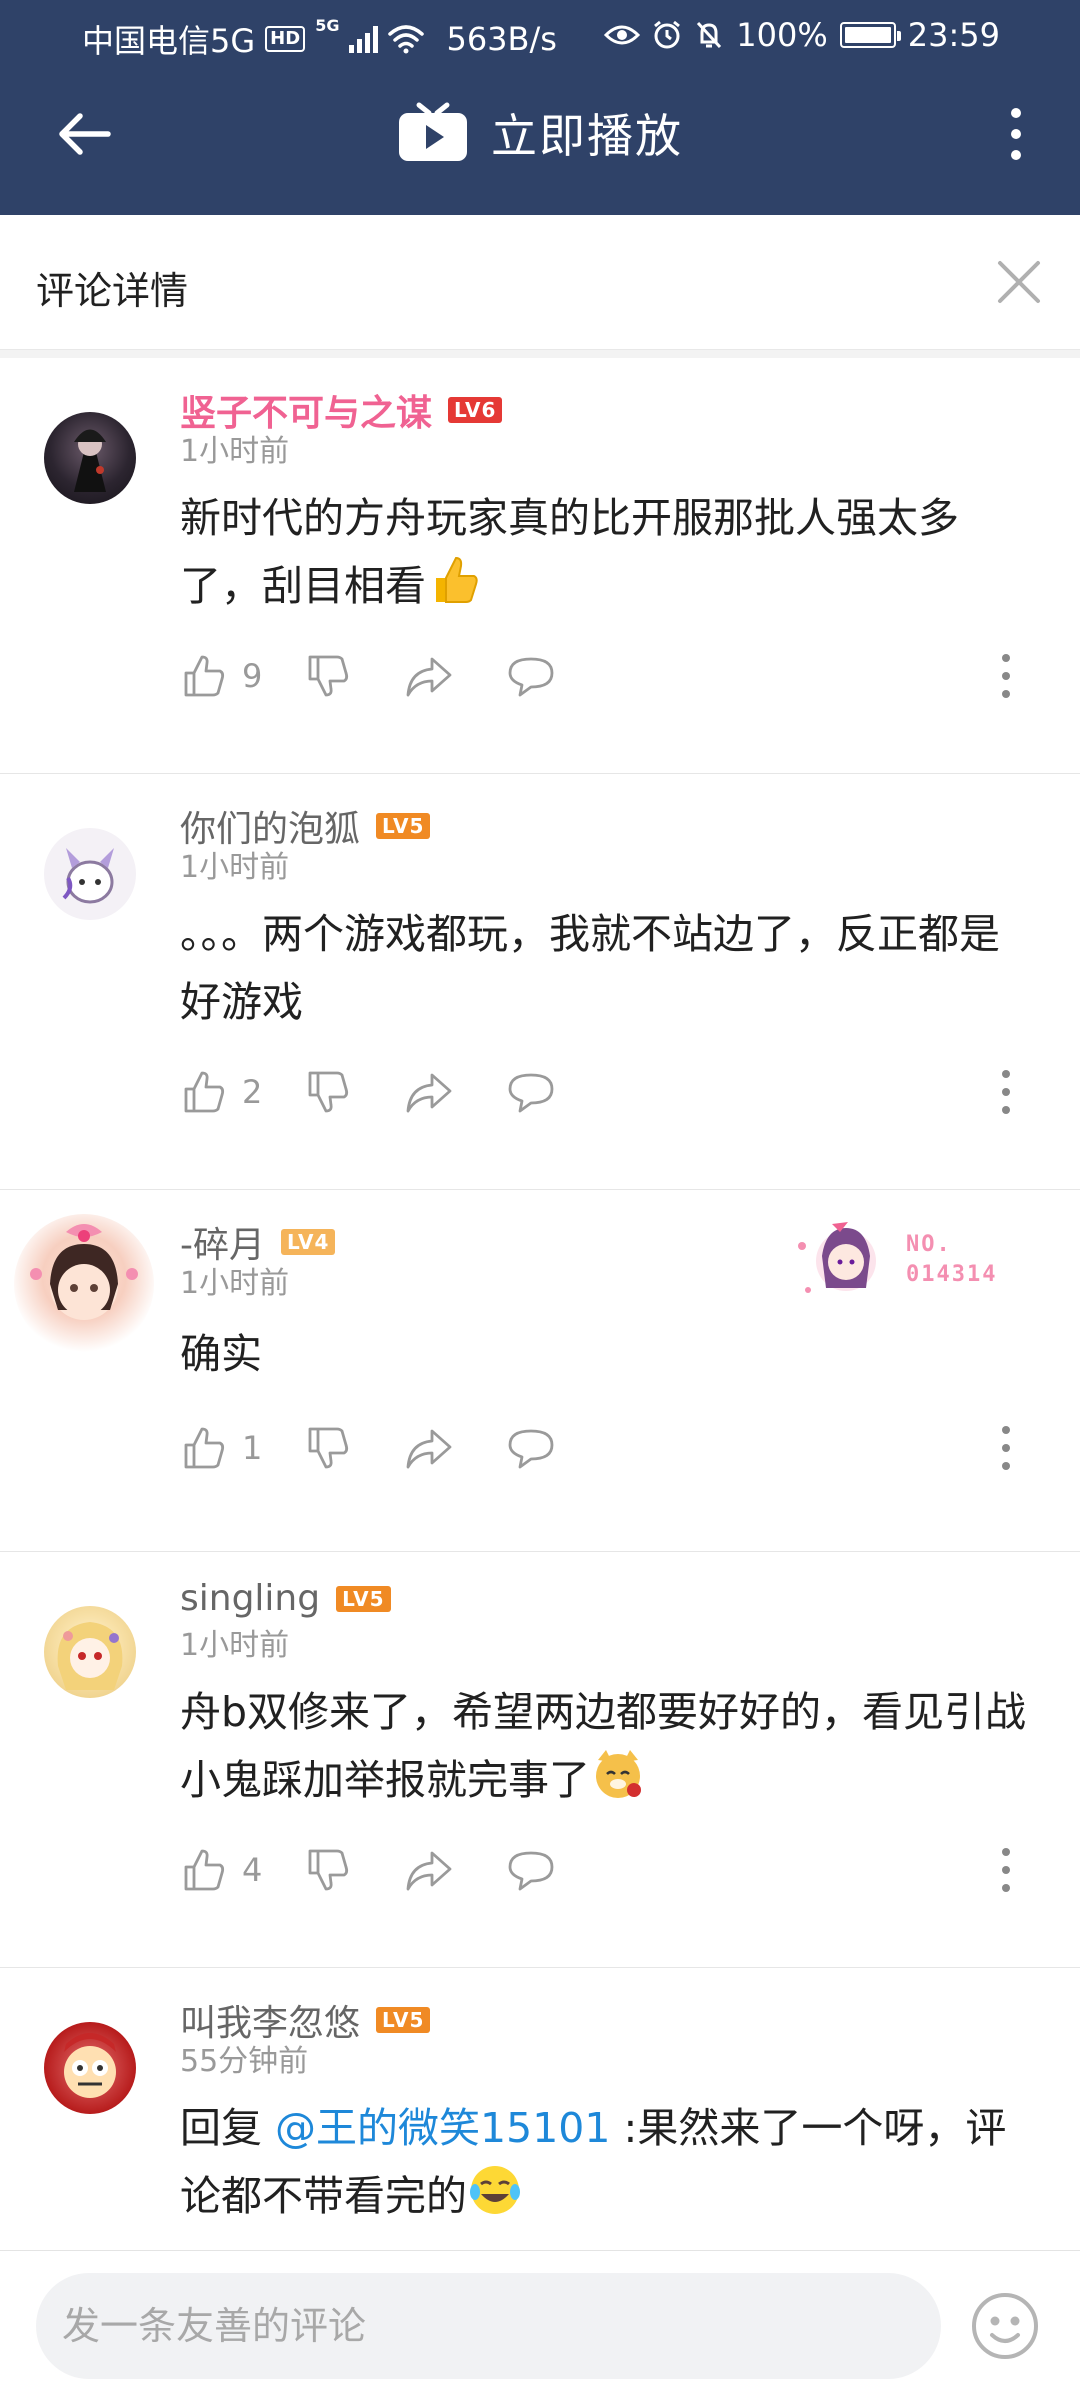 The width and height of the screenshot is (1080, 2400). Describe the element at coordinates (238, 1870) in the screenshot. I see `like-button: 4` at that location.